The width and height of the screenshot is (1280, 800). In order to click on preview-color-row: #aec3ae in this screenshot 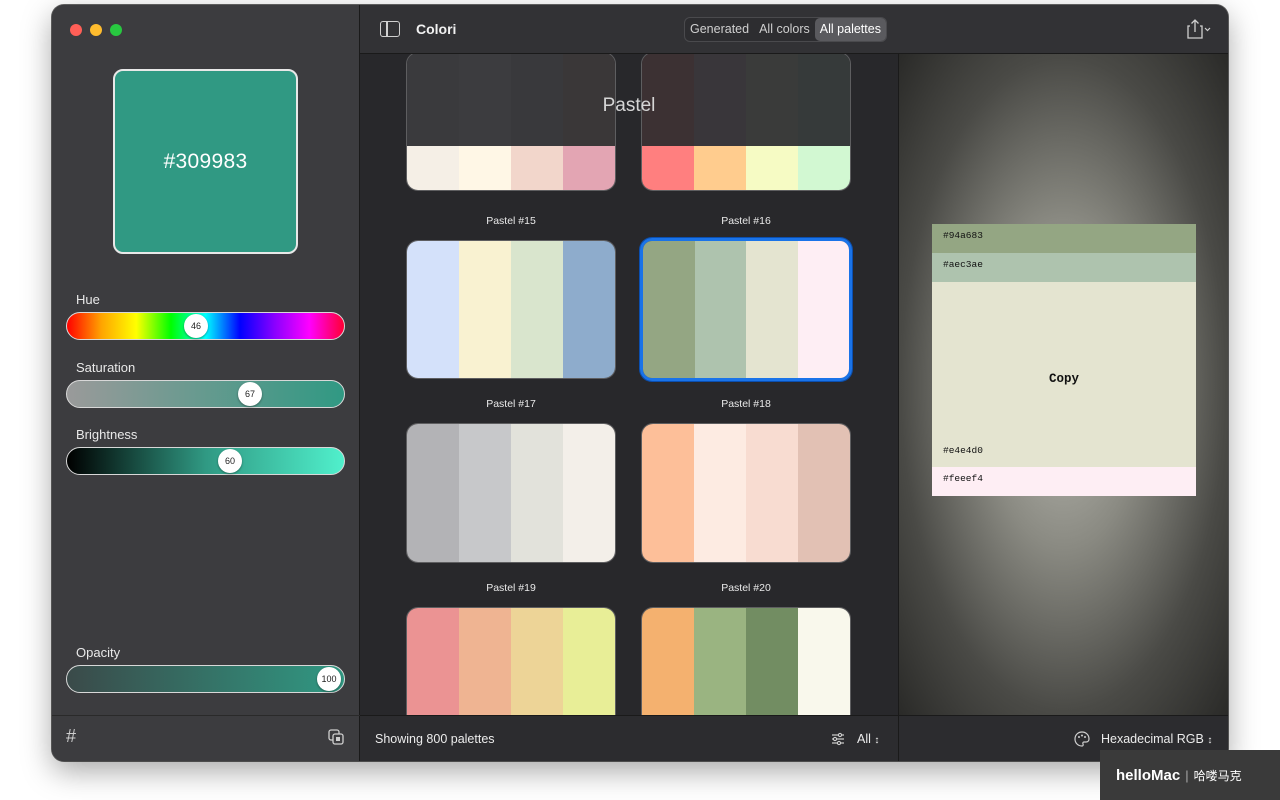, I will do `click(1064, 267)`.